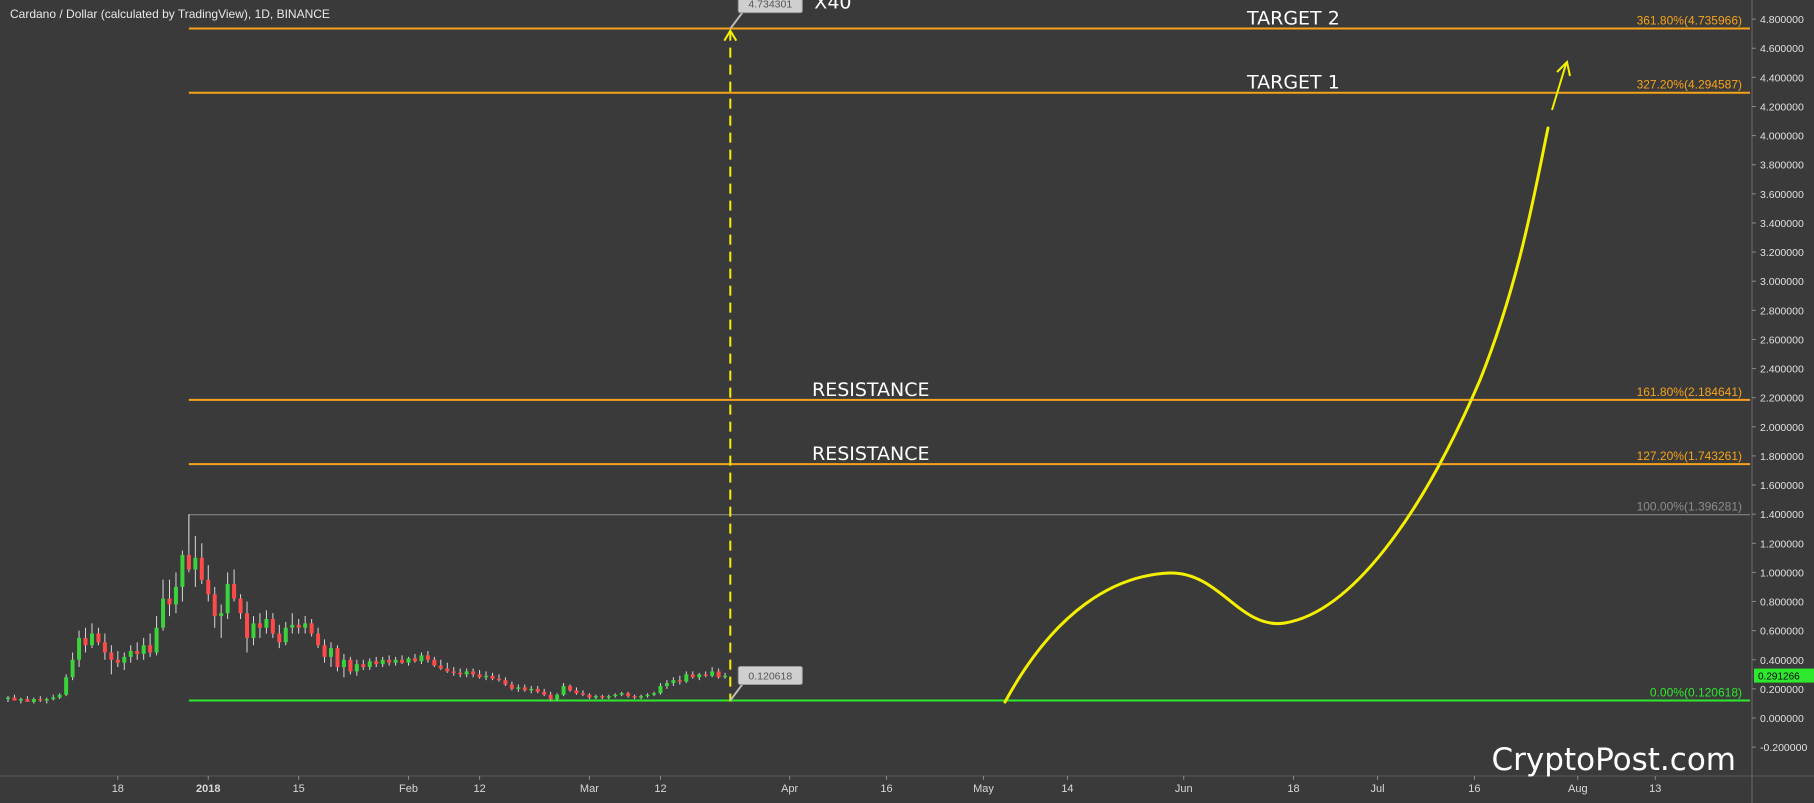 The height and width of the screenshot is (803, 1814). Describe the element at coordinates (1184, 789) in the screenshot. I see `x-tick-label: Jun` at that location.